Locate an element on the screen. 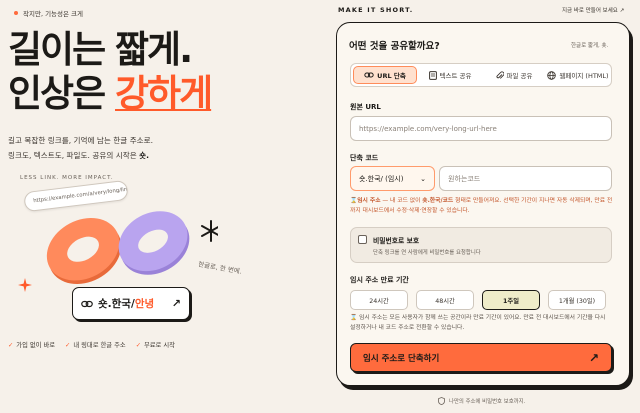  accent-dot-icon is located at coordinates (16, 13).